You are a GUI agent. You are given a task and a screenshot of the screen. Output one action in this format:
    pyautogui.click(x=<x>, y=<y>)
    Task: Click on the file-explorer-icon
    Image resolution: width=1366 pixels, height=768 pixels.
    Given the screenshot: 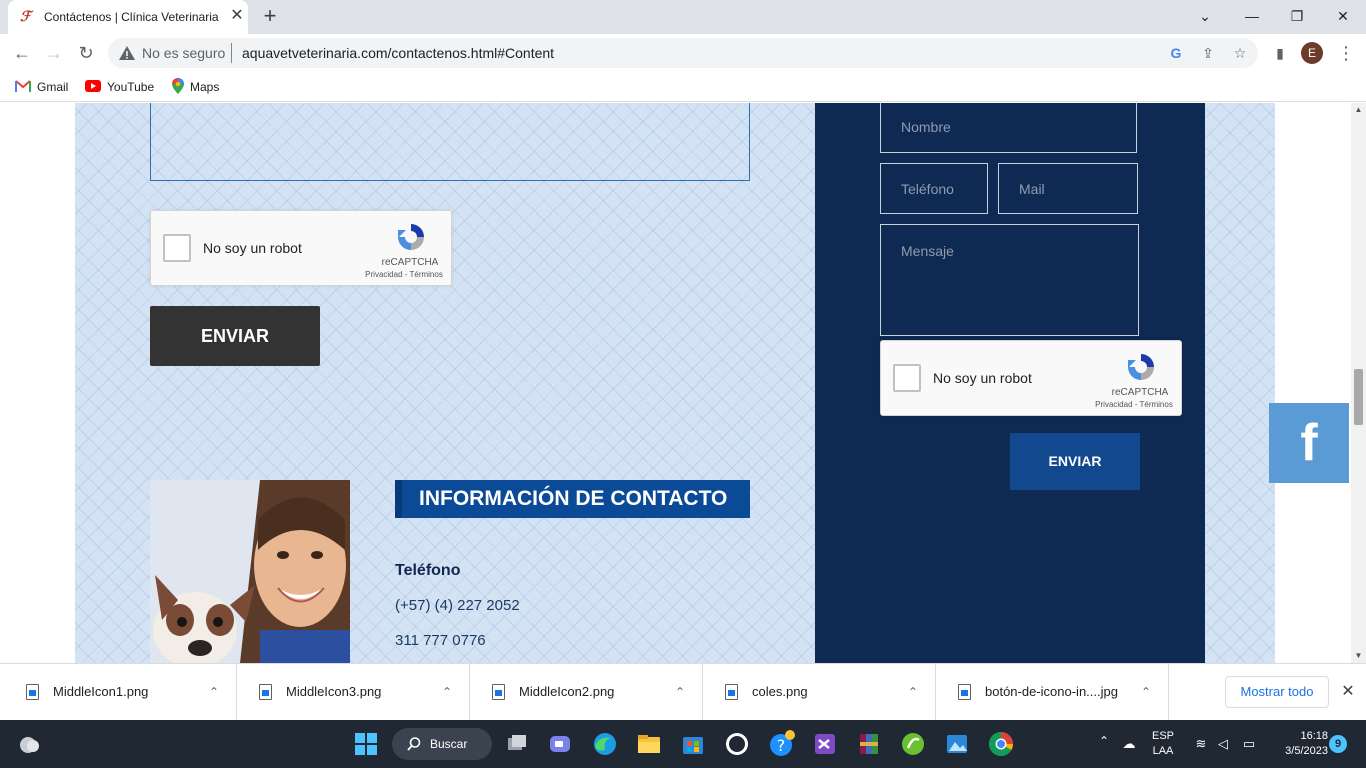 What is the action you would take?
    pyautogui.click(x=649, y=744)
    